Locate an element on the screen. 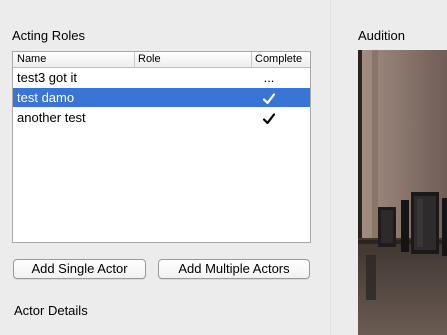  panel-divider is located at coordinates (330, 167).